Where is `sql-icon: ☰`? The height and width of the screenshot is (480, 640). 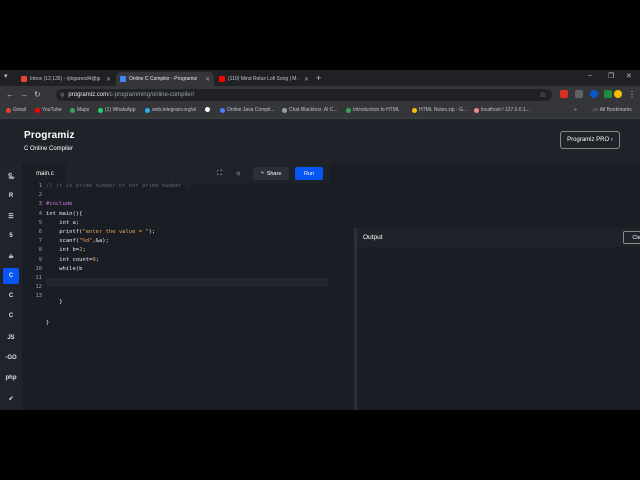 sql-icon: ☰ is located at coordinates (11, 216).